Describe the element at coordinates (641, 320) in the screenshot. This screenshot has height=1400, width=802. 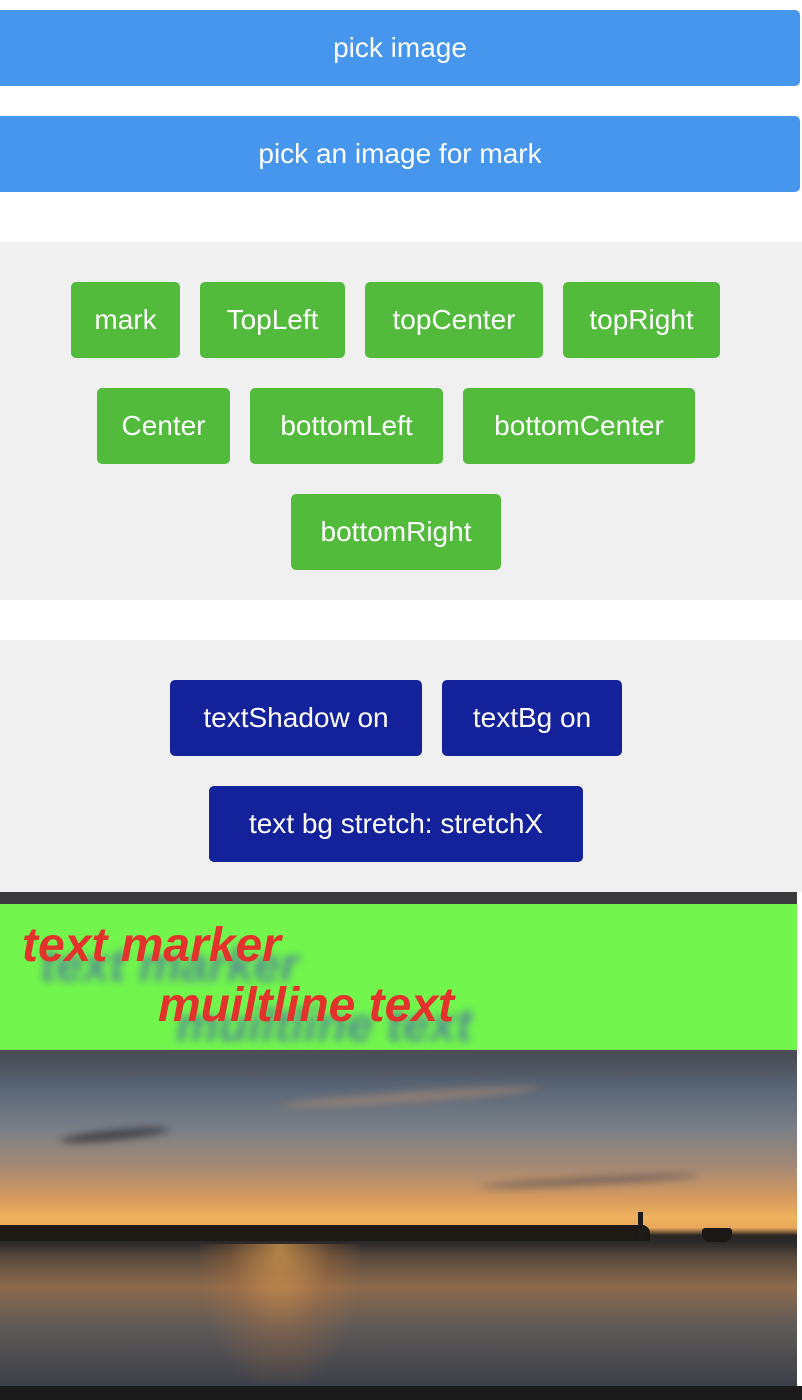
I see `top-right-button: topRight` at that location.